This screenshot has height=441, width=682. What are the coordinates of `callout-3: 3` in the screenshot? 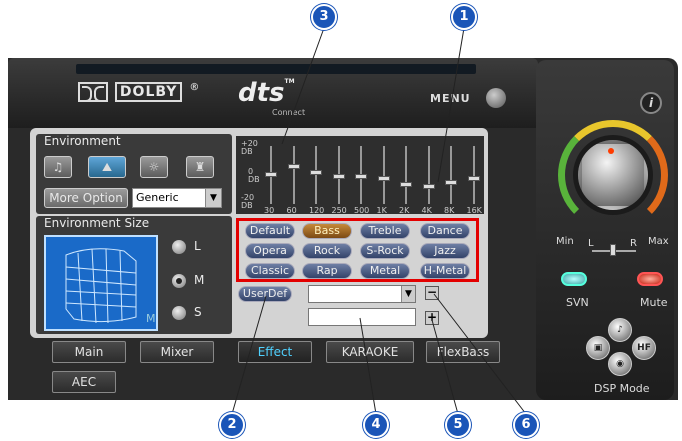 It's located at (324, 17).